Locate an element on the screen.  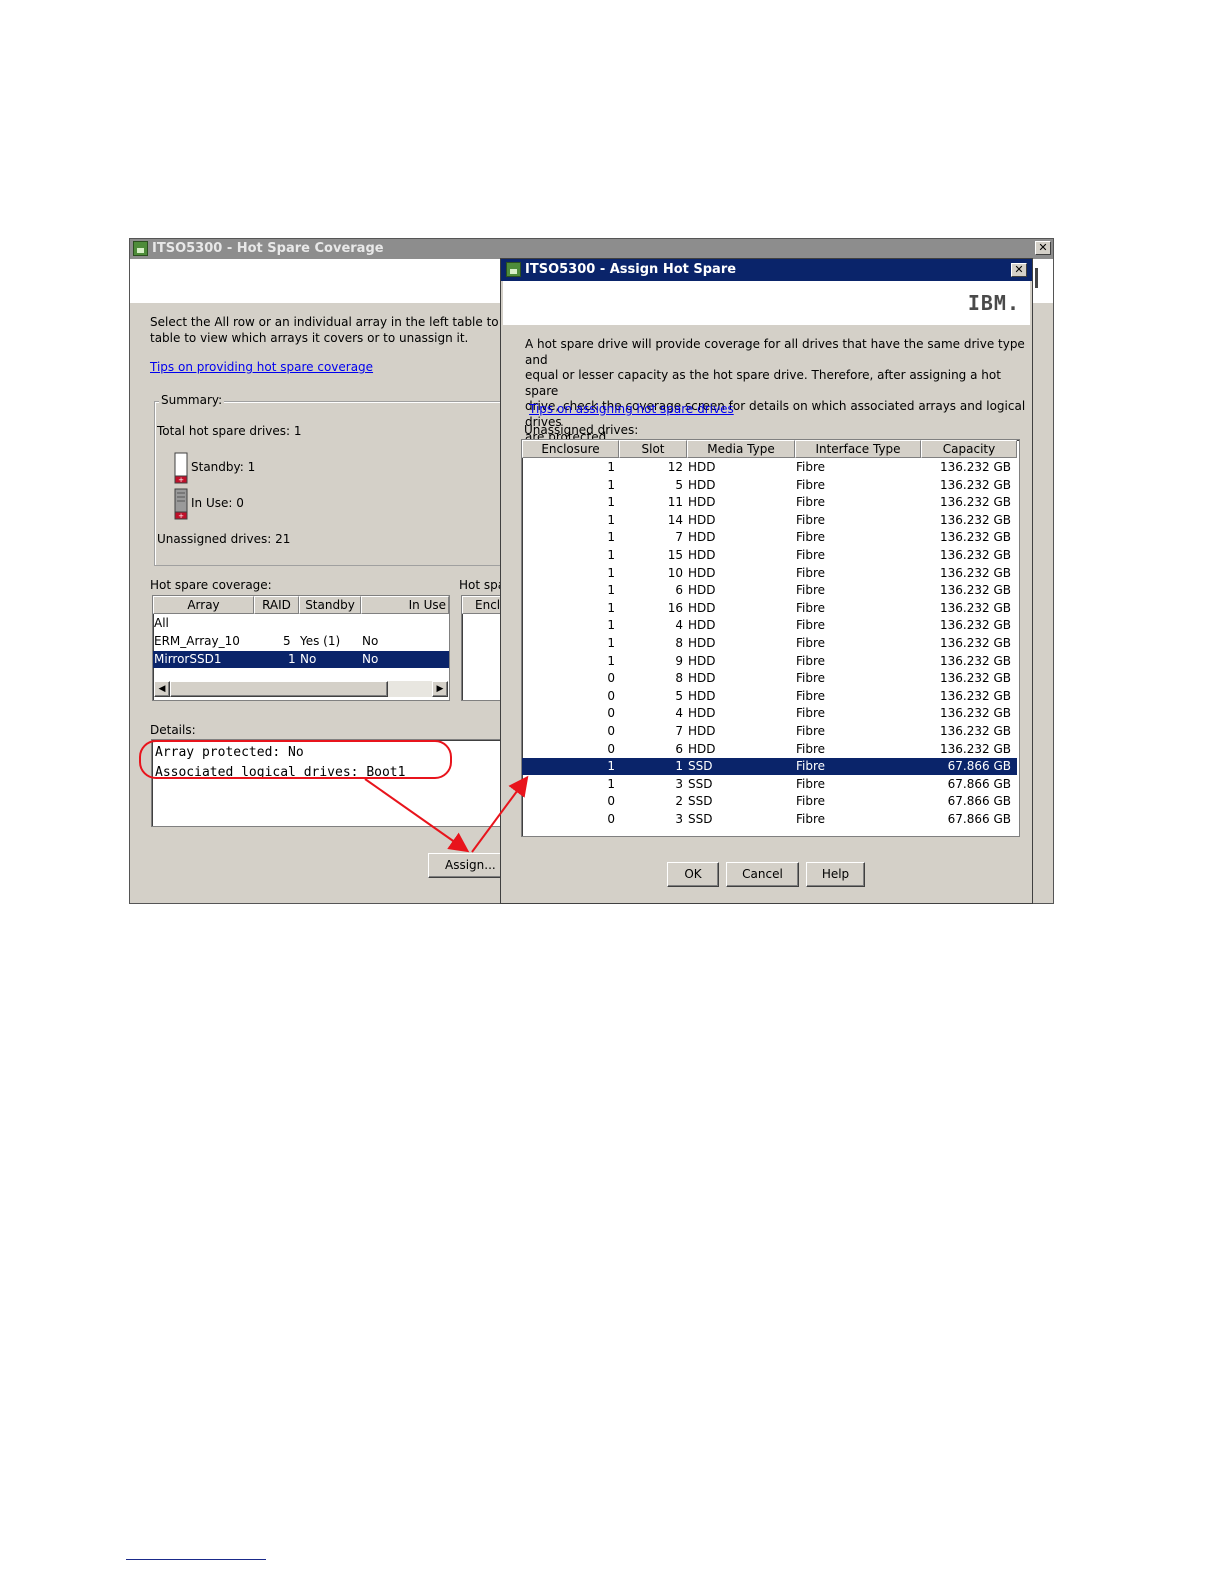
arrow-to-selected-drive is located at coordinates (500, 814).